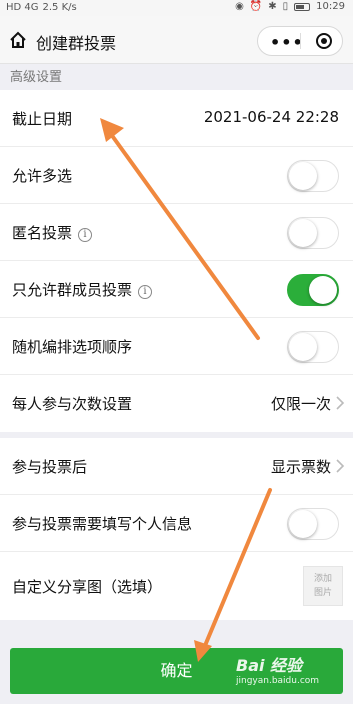 The height and width of the screenshot is (704, 353). What do you see at coordinates (313, 176) in the screenshot?
I see `multi-select-toggle` at bounding box center [313, 176].